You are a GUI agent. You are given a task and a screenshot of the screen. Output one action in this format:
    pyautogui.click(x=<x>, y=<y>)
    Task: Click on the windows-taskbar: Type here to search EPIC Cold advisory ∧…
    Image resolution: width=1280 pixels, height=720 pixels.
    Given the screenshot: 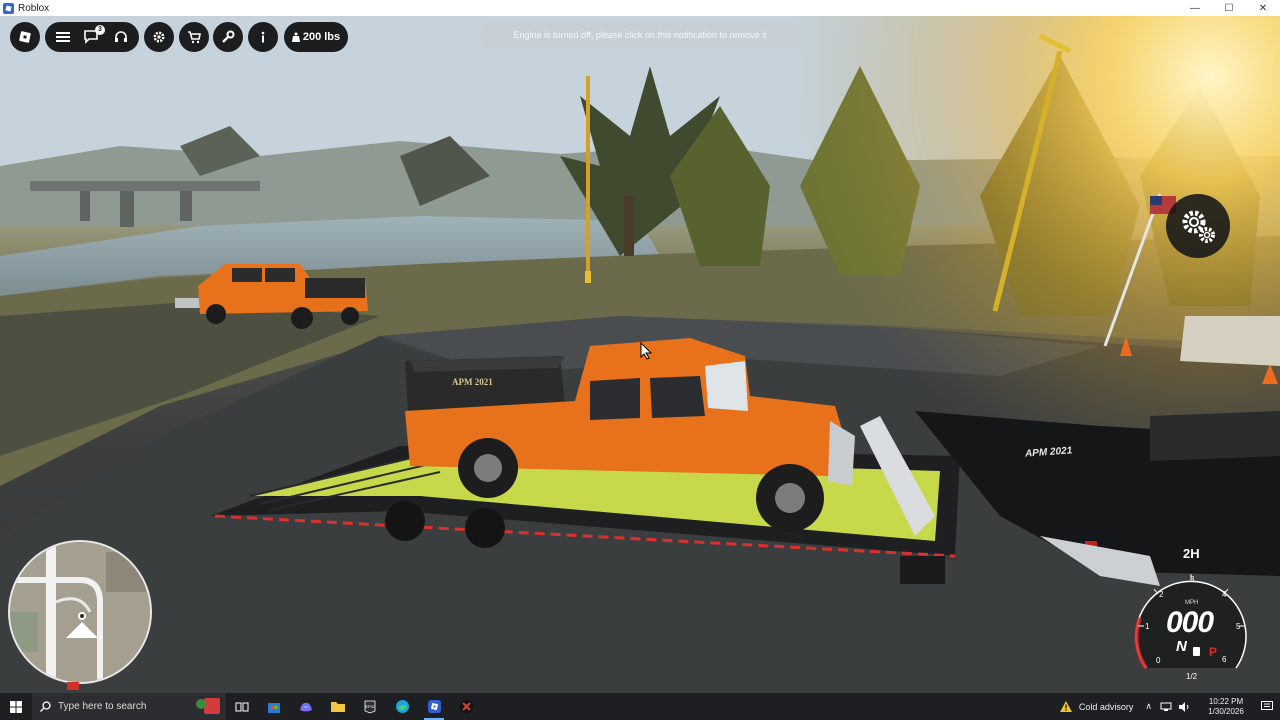 What is the action you would take?
    pyautogui.click(x=640, y=706)
    